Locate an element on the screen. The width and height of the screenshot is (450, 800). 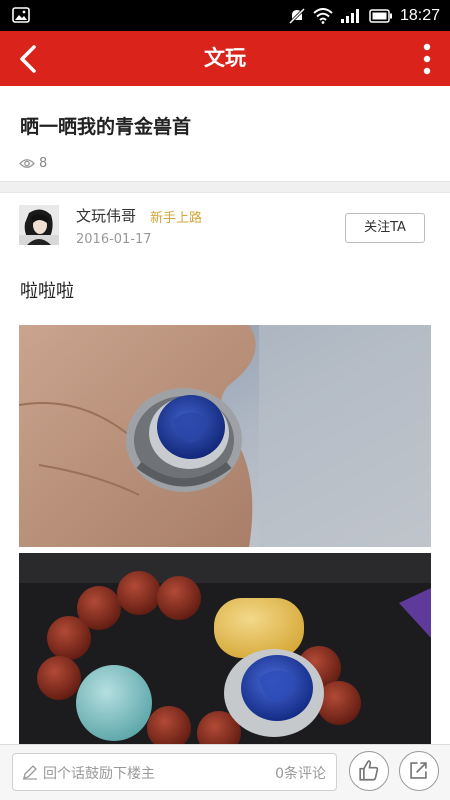
author-level-badge: 新手上路 is located at coordinates (176, 218).